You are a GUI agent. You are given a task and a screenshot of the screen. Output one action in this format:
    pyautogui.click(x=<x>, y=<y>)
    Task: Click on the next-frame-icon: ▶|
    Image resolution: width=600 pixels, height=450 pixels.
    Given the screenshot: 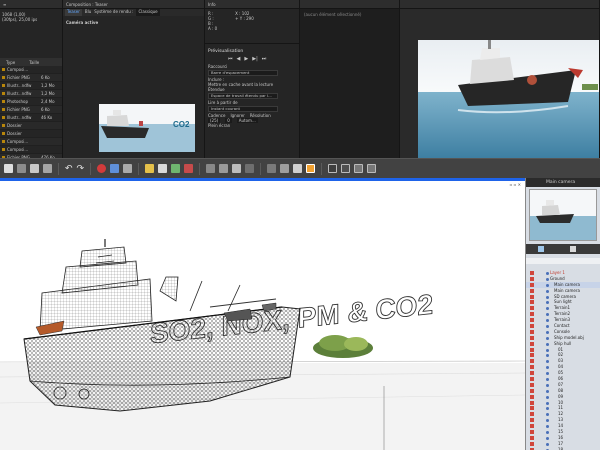 What is the action you would take?
    pyautogui.click(x=255, y=59)
    